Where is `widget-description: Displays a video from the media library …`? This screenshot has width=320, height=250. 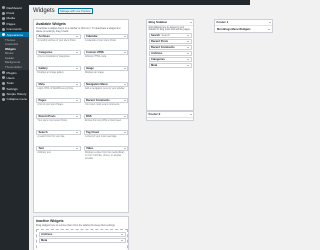 widget-description: Displays a video from the media library … is located at coordinates (105, 156).